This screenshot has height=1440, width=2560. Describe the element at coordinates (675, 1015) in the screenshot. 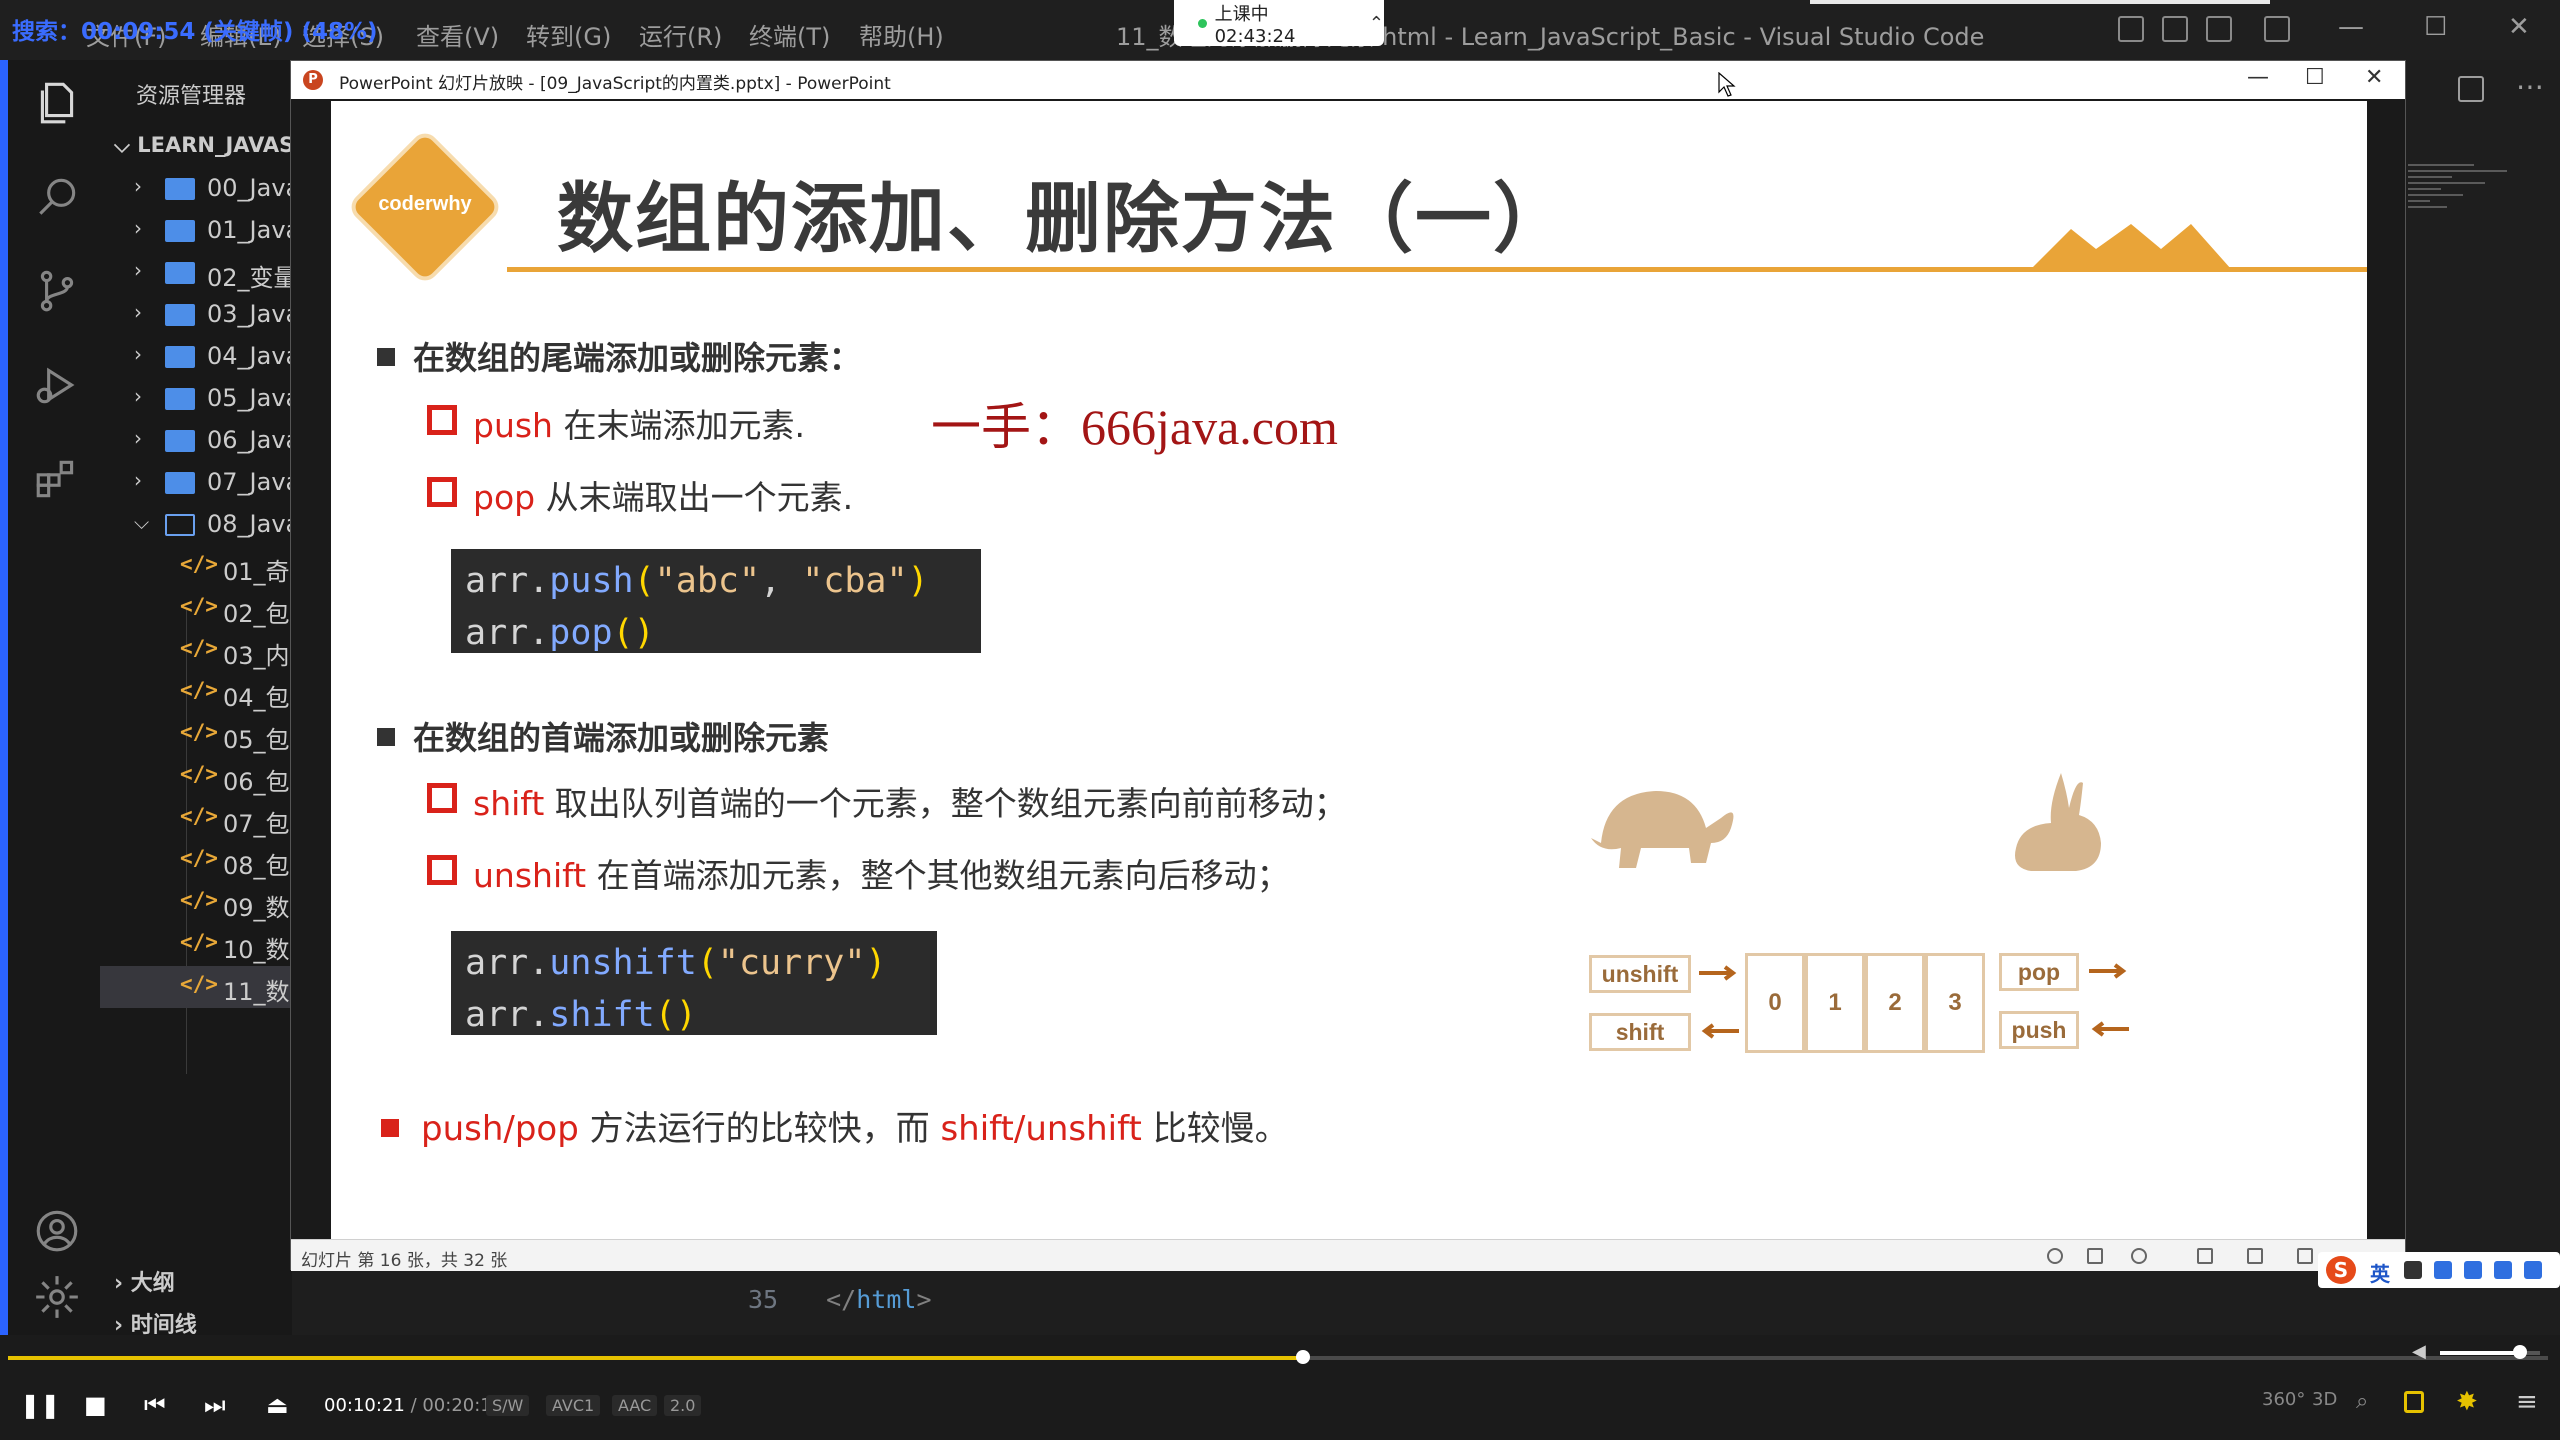

I see `code-paren: ()` at that location.